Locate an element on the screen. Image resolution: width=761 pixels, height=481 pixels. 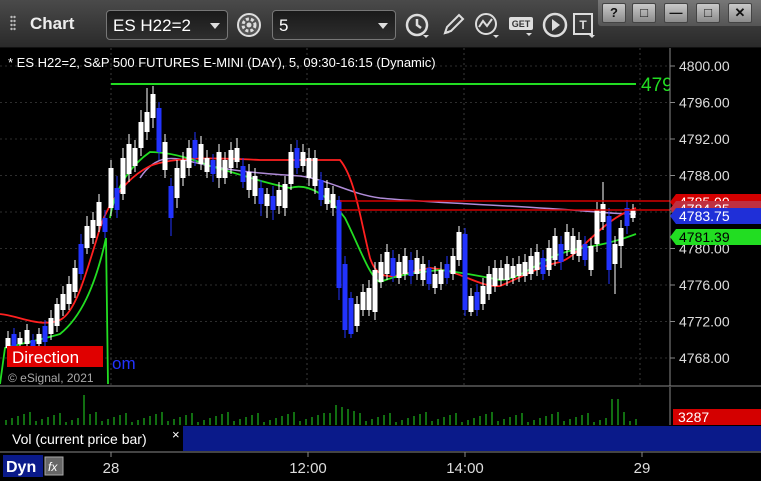
symbol-value: ES H22=2 is located at coordinates (152, 25).